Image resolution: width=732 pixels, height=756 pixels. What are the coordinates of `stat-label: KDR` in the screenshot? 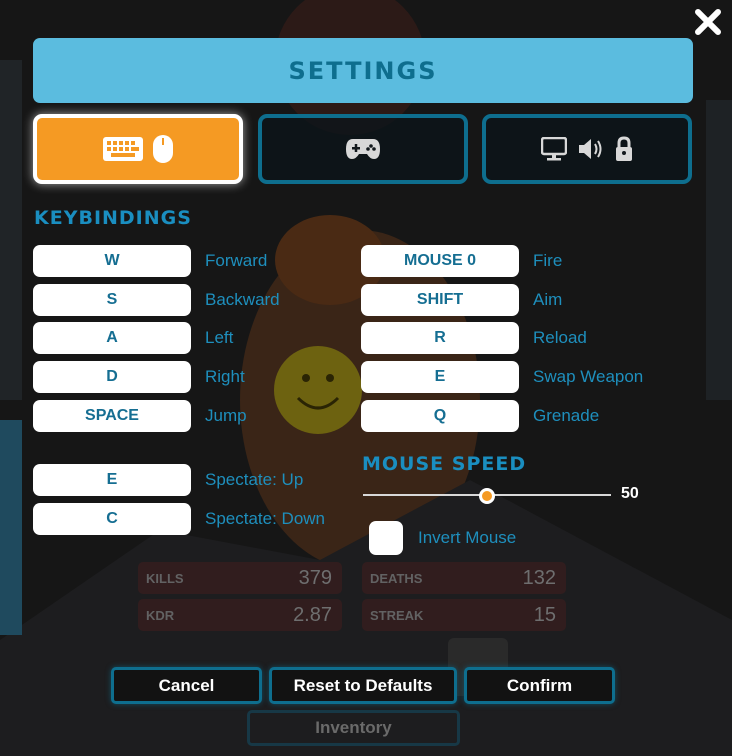 It's located at (160, 615).